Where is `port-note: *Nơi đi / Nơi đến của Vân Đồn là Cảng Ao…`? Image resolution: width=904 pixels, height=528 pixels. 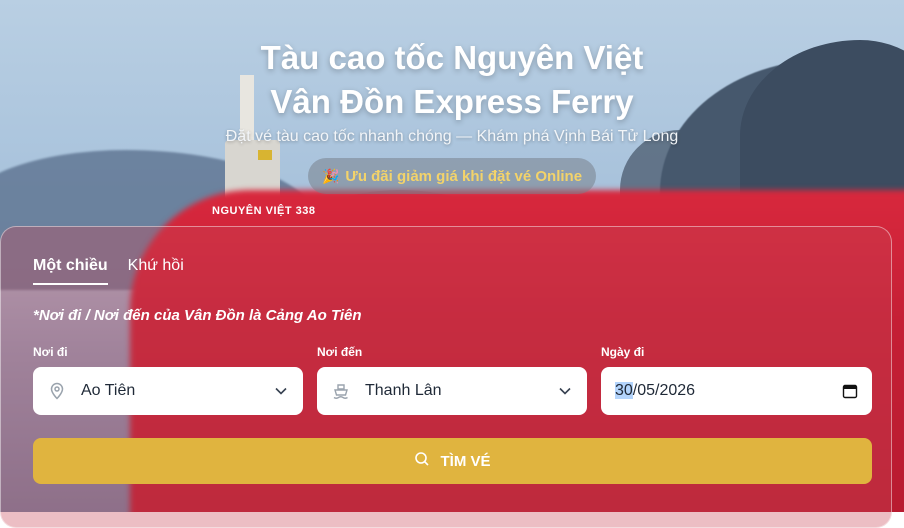 port-note: *Nơi đi / Nơi đến của Vân Đồn là Cảng Ao… is located at coordinates (197, 315).